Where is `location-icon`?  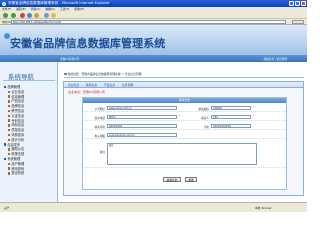 location-icon is located at coordinates (65, 74).